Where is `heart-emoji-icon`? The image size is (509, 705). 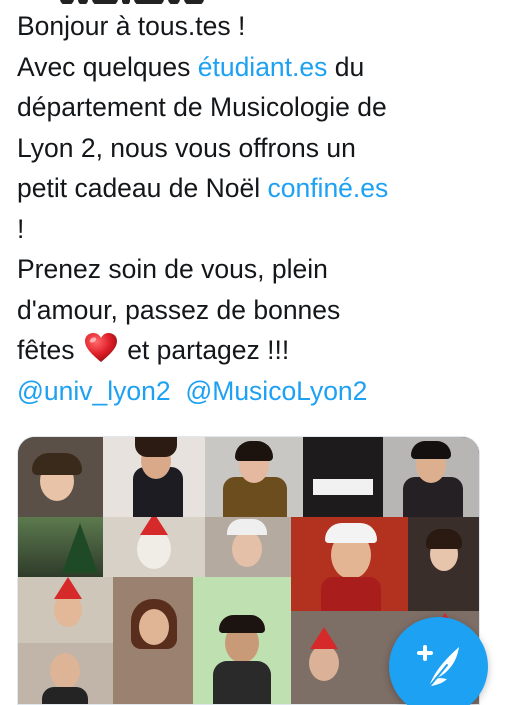 heart-emoji-icon is located at coordinates (101, 348).